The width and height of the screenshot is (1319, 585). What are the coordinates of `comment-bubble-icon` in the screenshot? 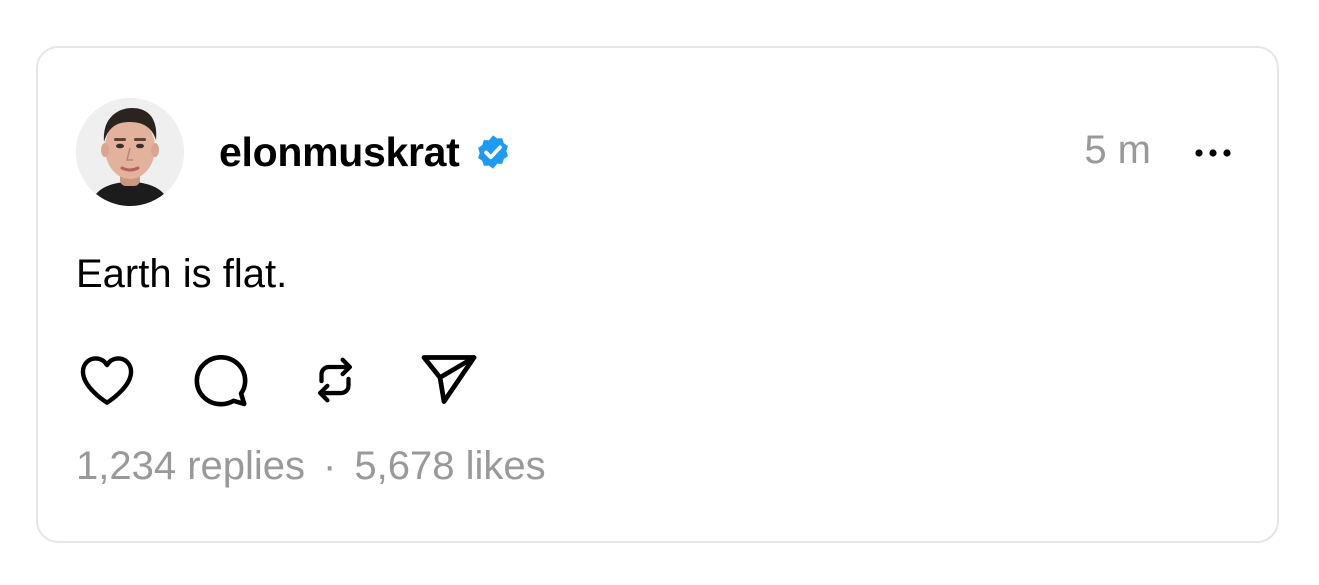 It's located at (221, 380).